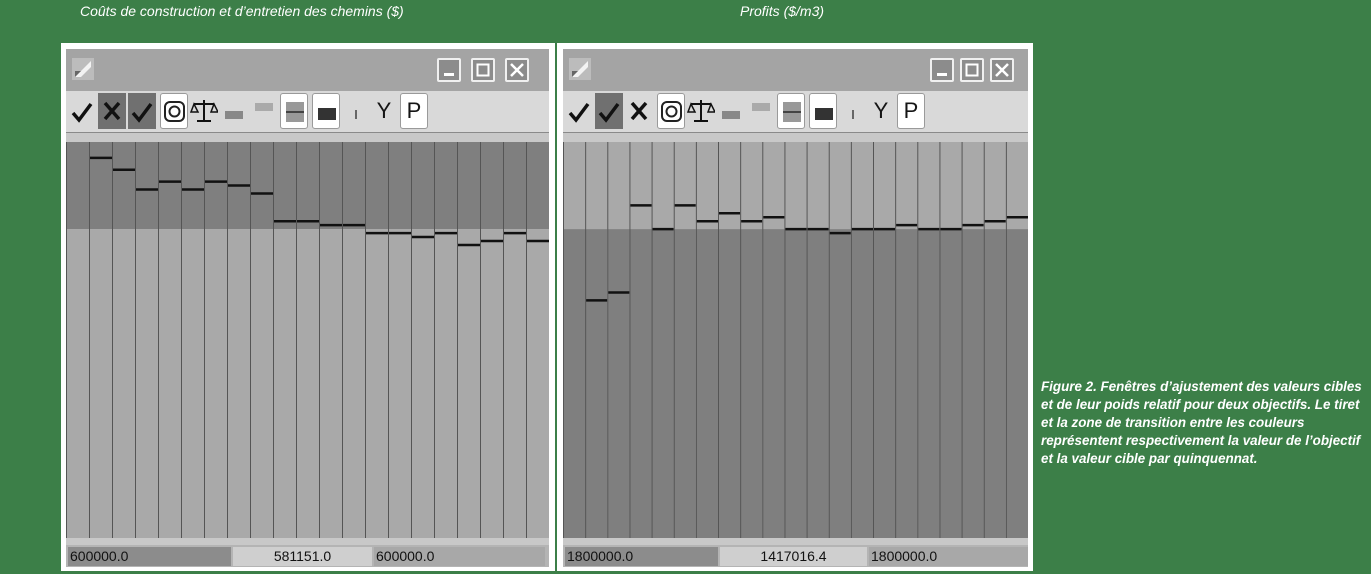  What do you see at coordinates (761, 107) in the screenshot?
I see `bar-high-icon` at bounding box center [761, 107].